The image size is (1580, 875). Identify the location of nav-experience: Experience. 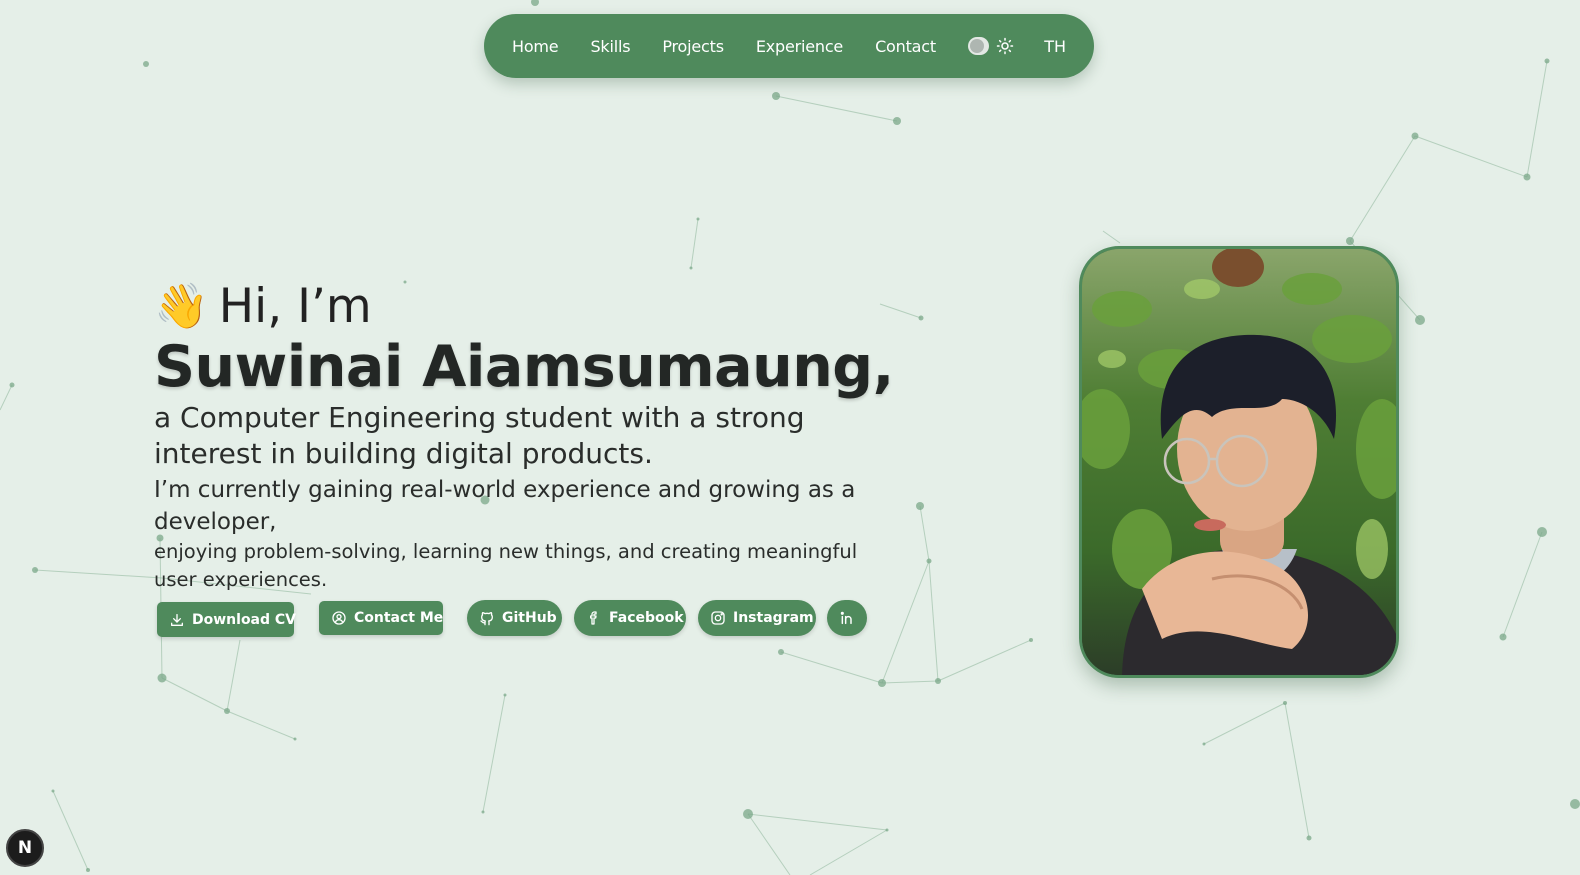
(799, 46).